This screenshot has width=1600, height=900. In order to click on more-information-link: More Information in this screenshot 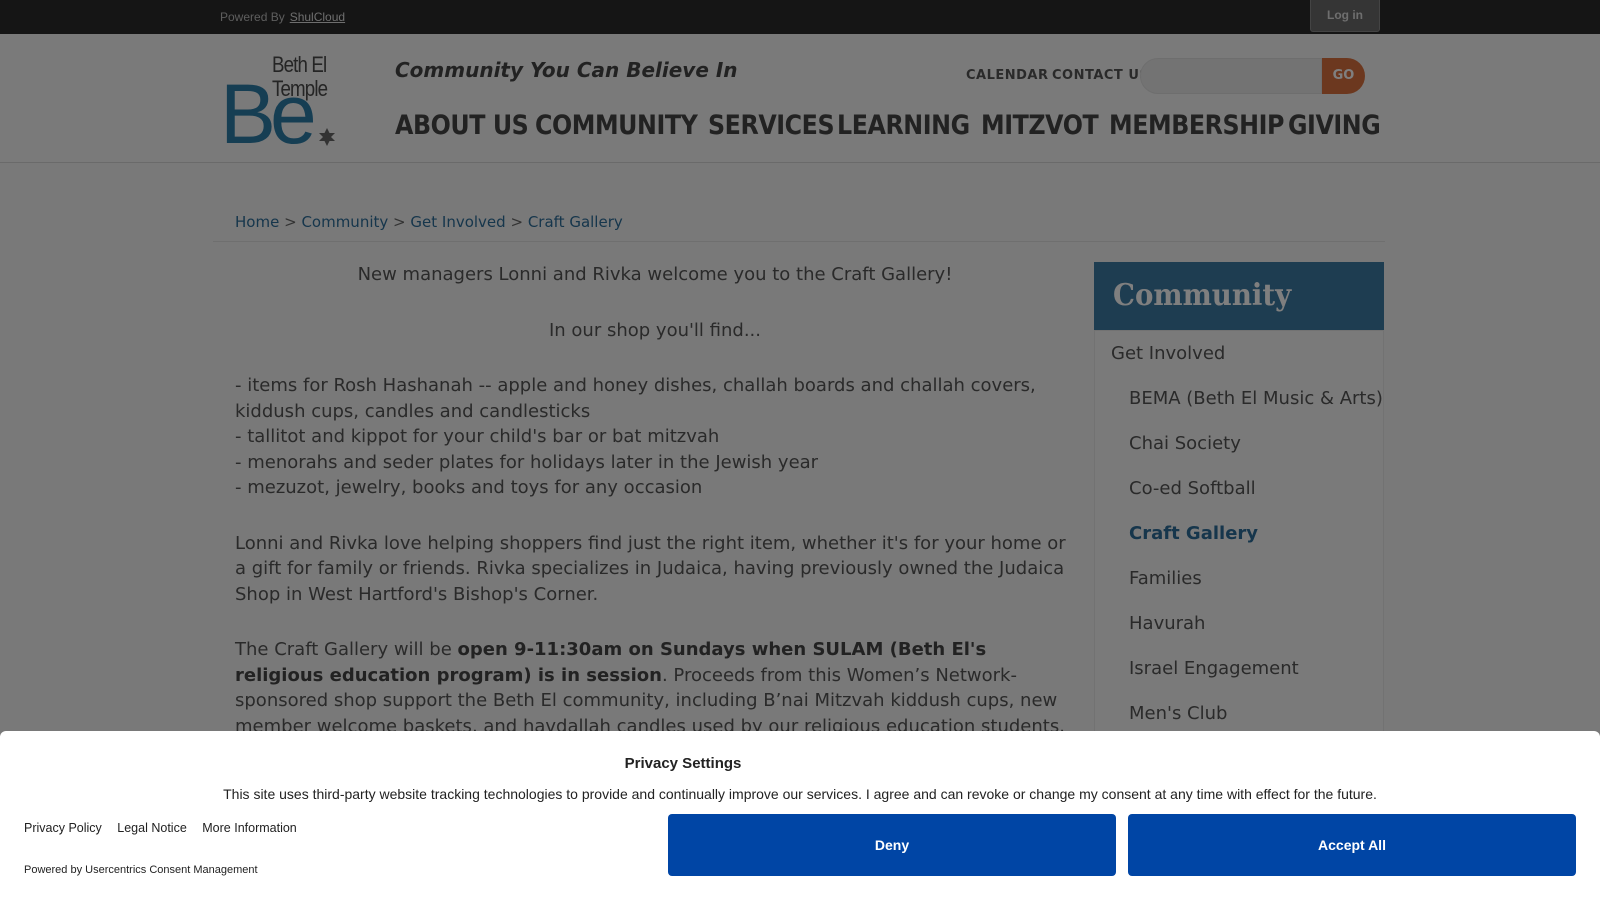, I will do `click(249, 828)`.